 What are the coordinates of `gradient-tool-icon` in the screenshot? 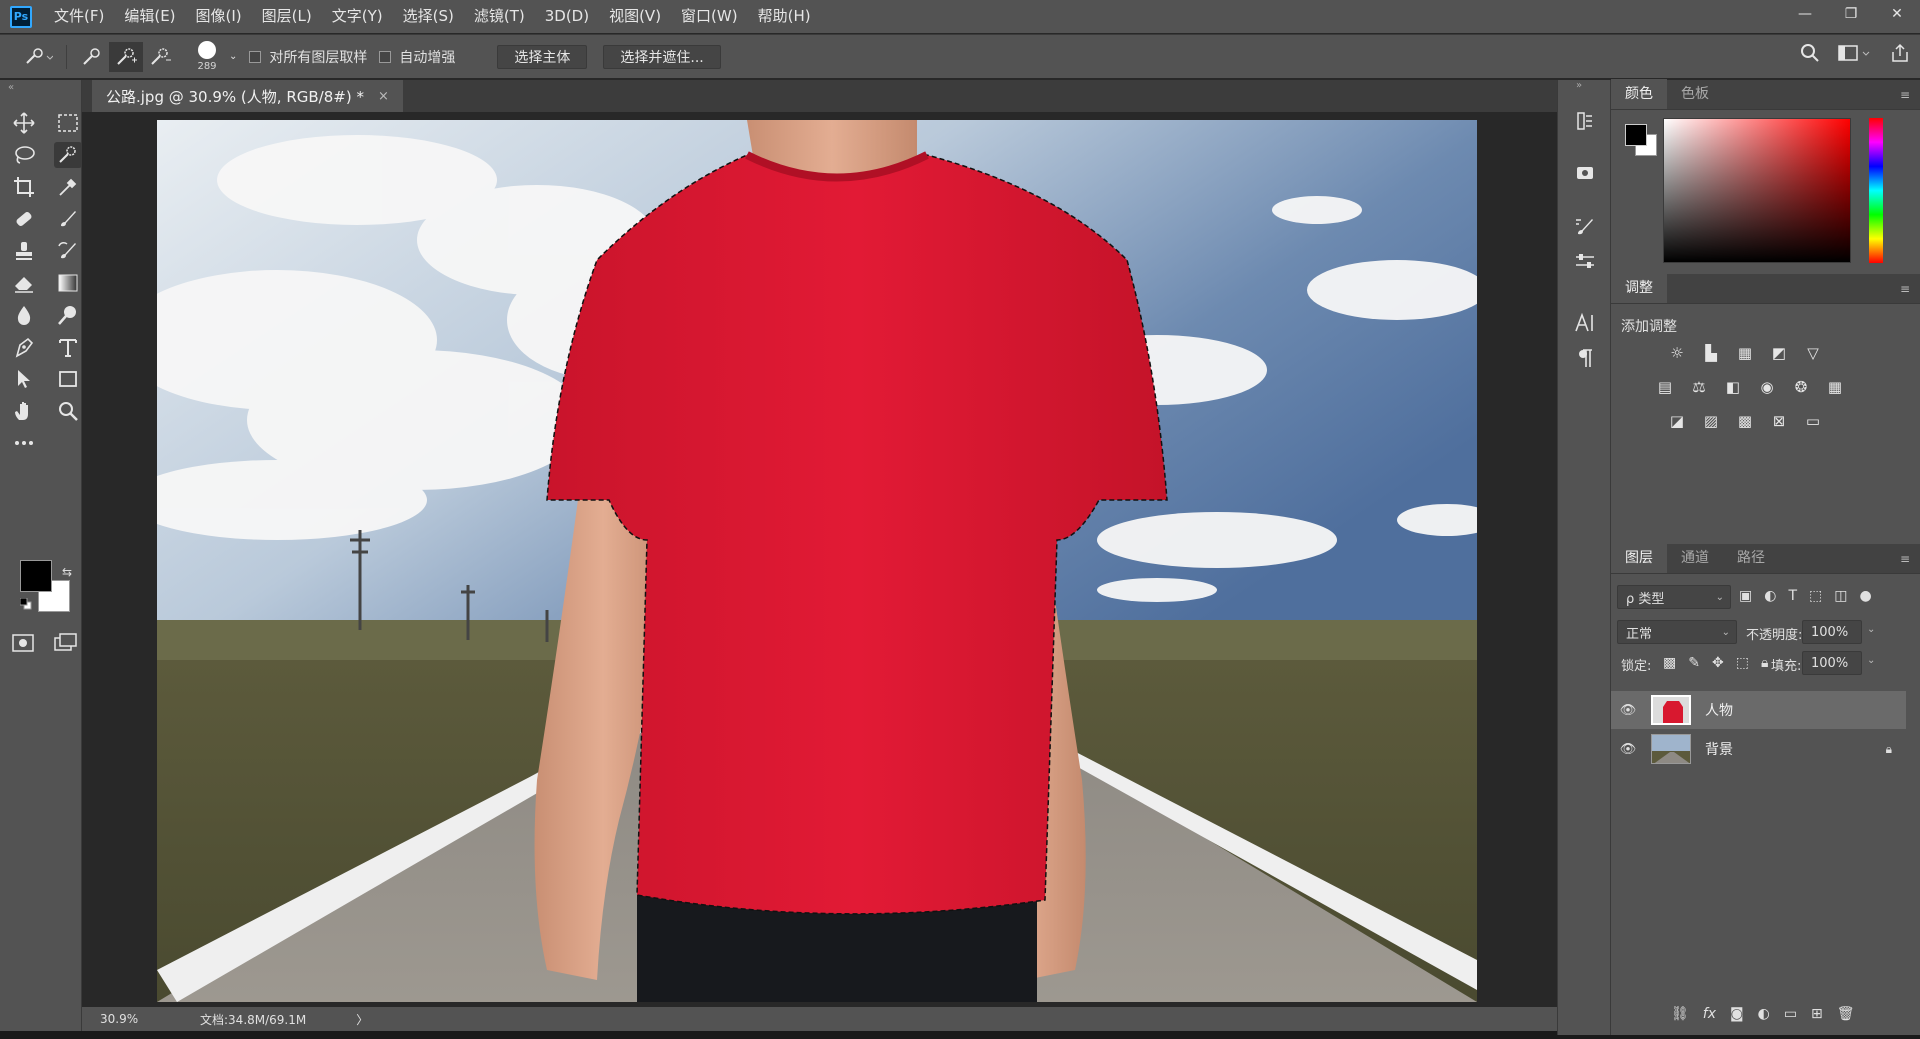 It's located at (68, 283).